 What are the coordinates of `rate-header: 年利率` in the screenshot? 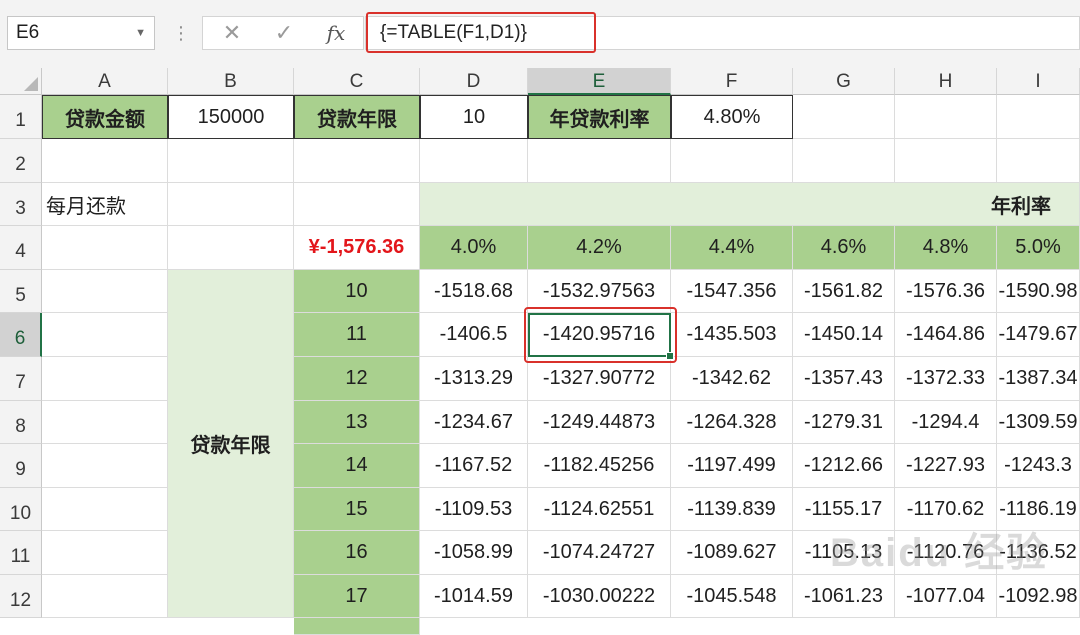 It's located at (750, 204).